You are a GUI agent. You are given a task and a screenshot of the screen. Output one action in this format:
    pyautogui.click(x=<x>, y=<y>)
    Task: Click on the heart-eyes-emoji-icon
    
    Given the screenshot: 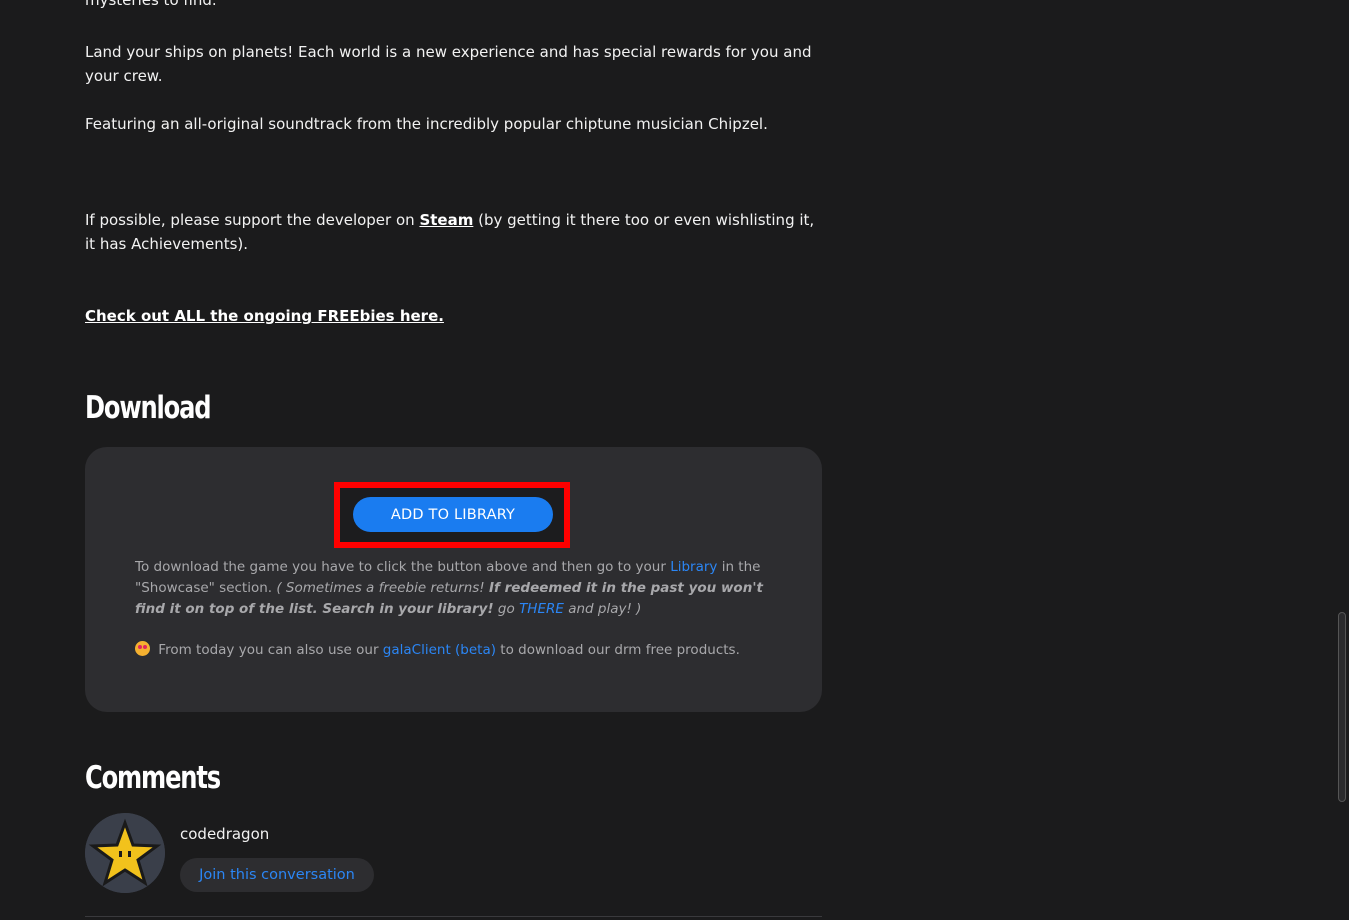 What is the action you would take?
    pyautogui.click(x=142, y=648)
    